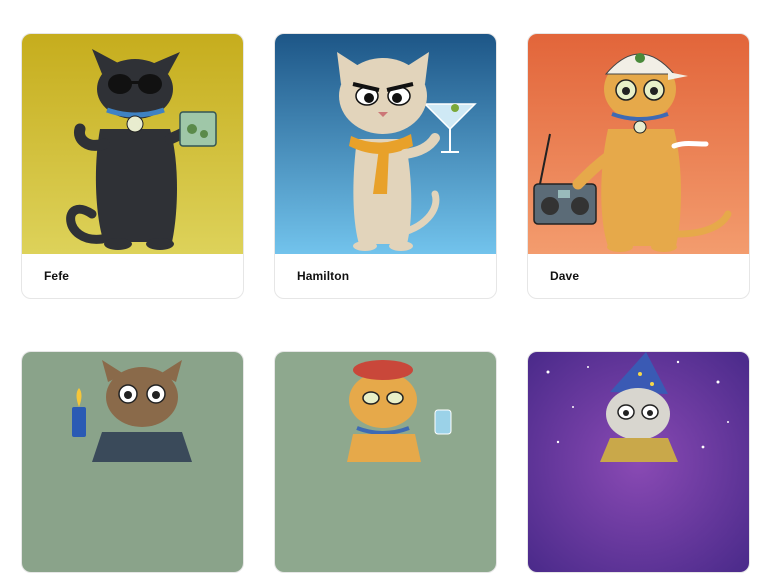 The width and height of the screenshot is (768, 573). I want to click on nft-card-fefe: Fefe, so click(132, 166).